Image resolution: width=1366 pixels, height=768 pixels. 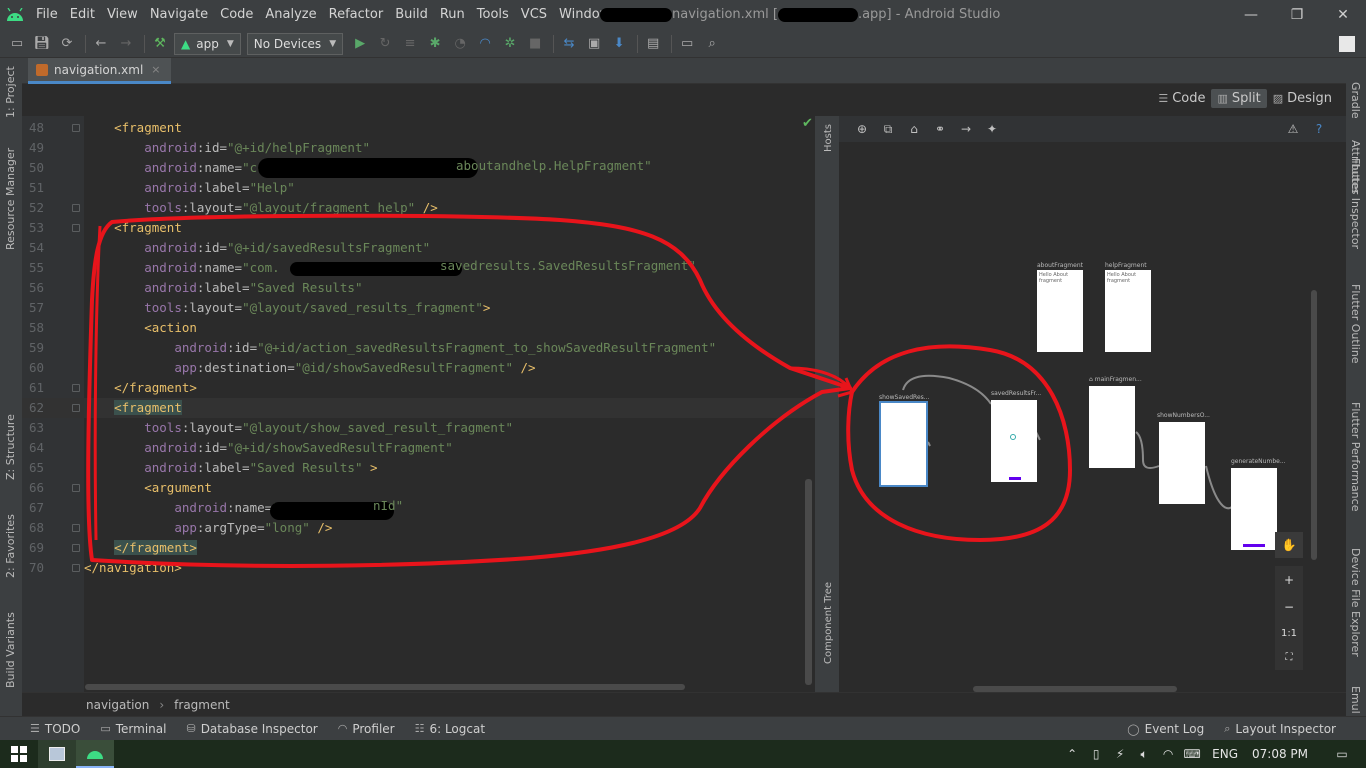 What do you see at coordinates (99, 71) in the screenshot?
I see `editor-tab-navigation-xml: navigation.xml ×` at bounding box center [99, 71].